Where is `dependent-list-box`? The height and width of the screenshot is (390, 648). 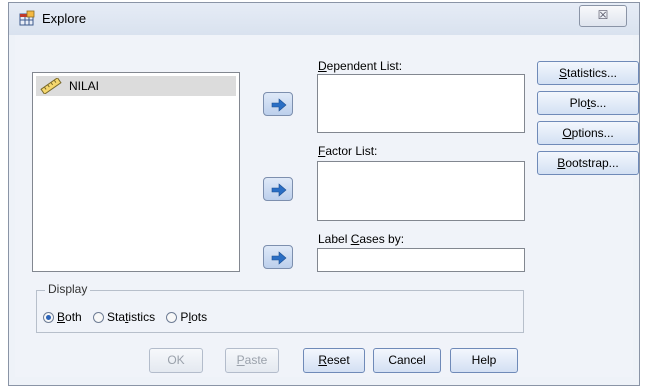 dependent-list-box is located at coordinates (421, 103).